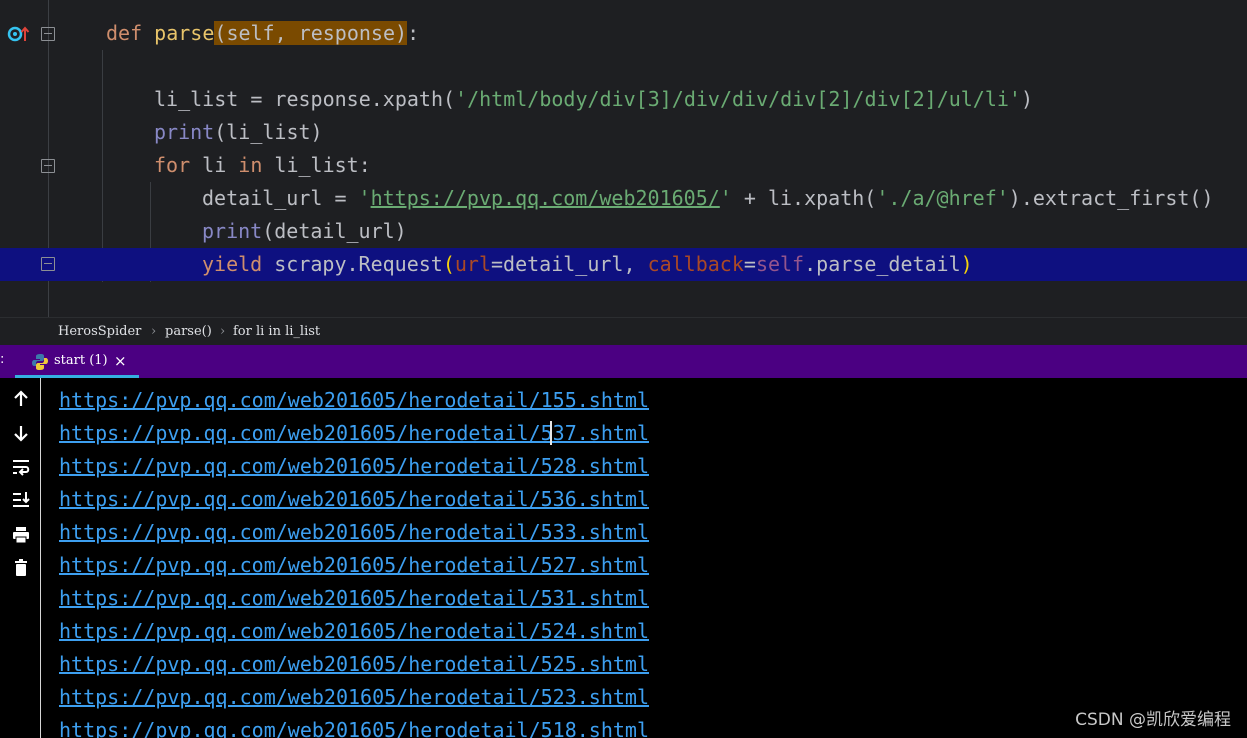 This screenshot has height=738, width=1247. What do you see at coordinates (2, 359) in the screenshot?
I see `run-label-colon: :` at bounding box center [2, 359].